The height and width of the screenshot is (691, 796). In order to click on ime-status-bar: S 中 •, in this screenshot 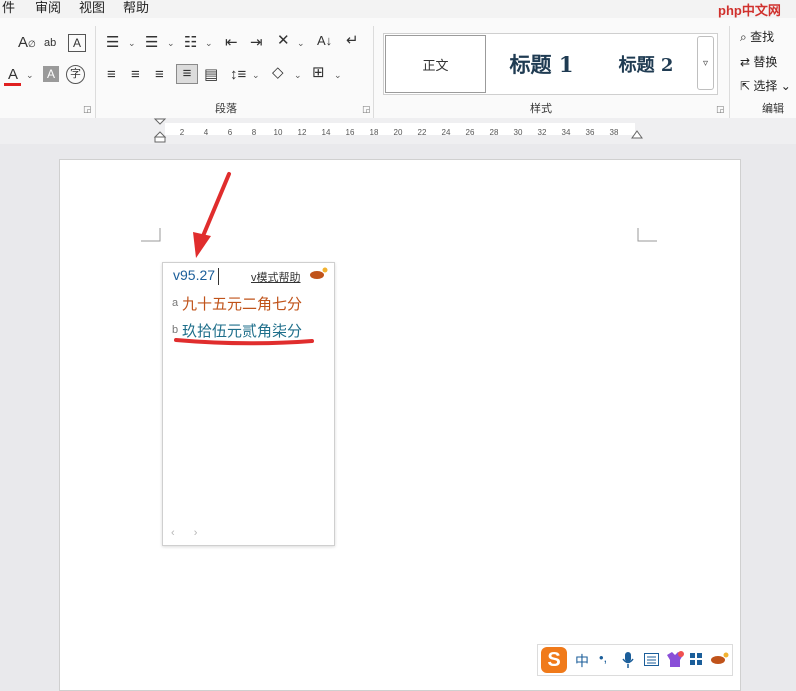, I will do `click(635, 660)`.